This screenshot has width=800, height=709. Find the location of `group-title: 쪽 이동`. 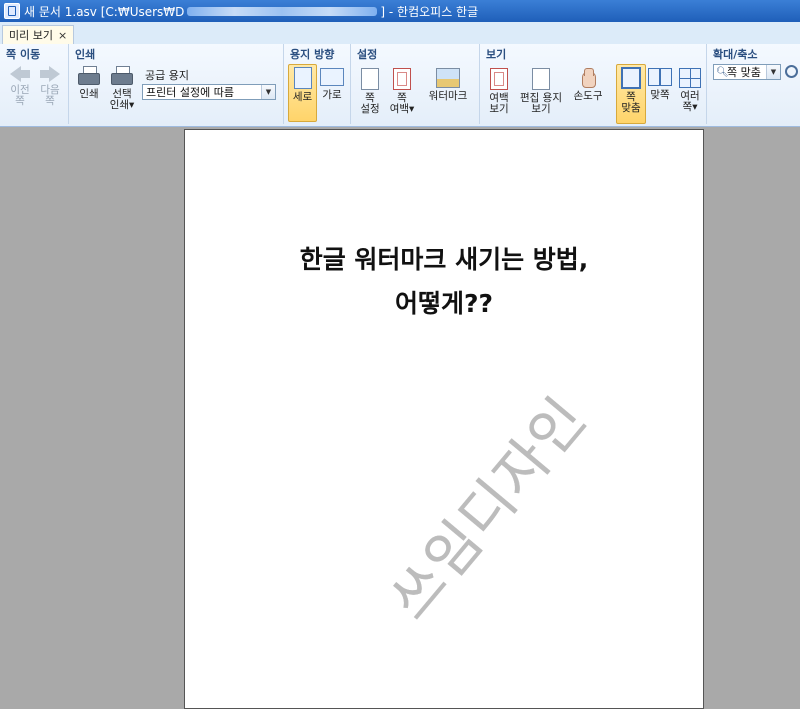

group-title: 쪽 이동 is located at coordinates (23, 54).